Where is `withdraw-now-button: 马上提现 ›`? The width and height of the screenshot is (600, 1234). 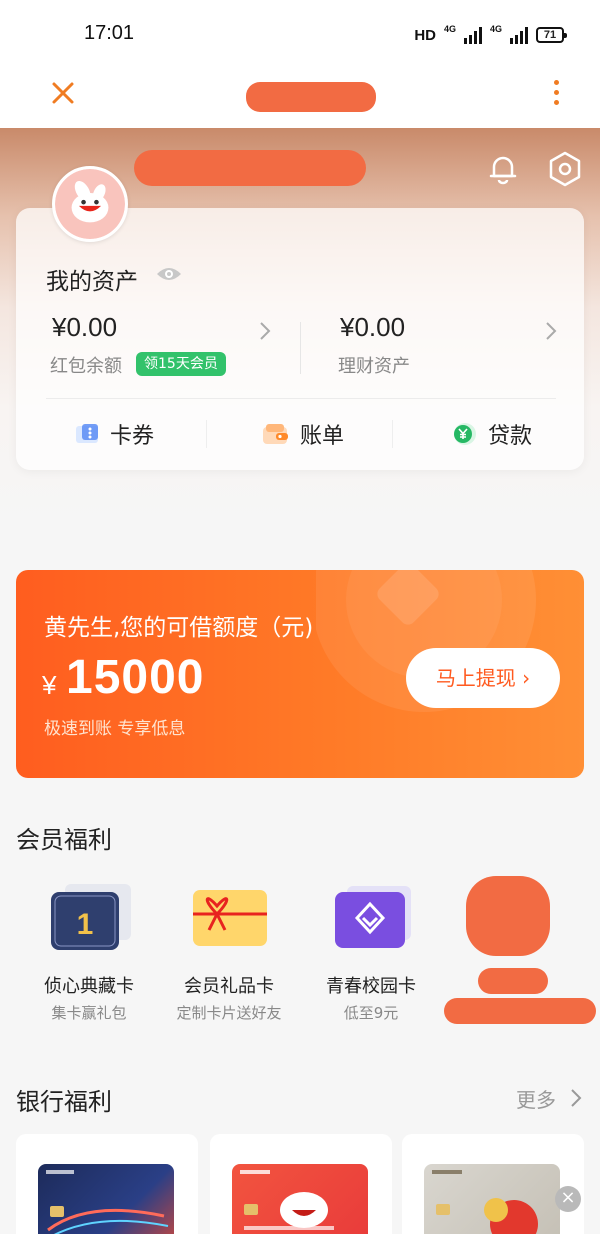 withdraw-now-button: 马上提现 › is located at coordinates (483, 678).